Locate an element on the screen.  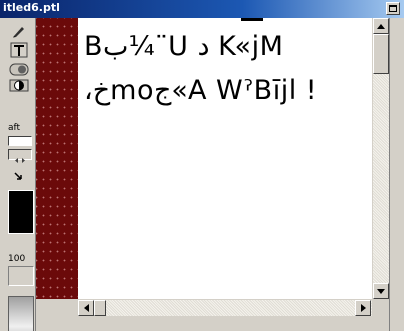
window-title: itled6.ptl is located at coordinates (31, 7).